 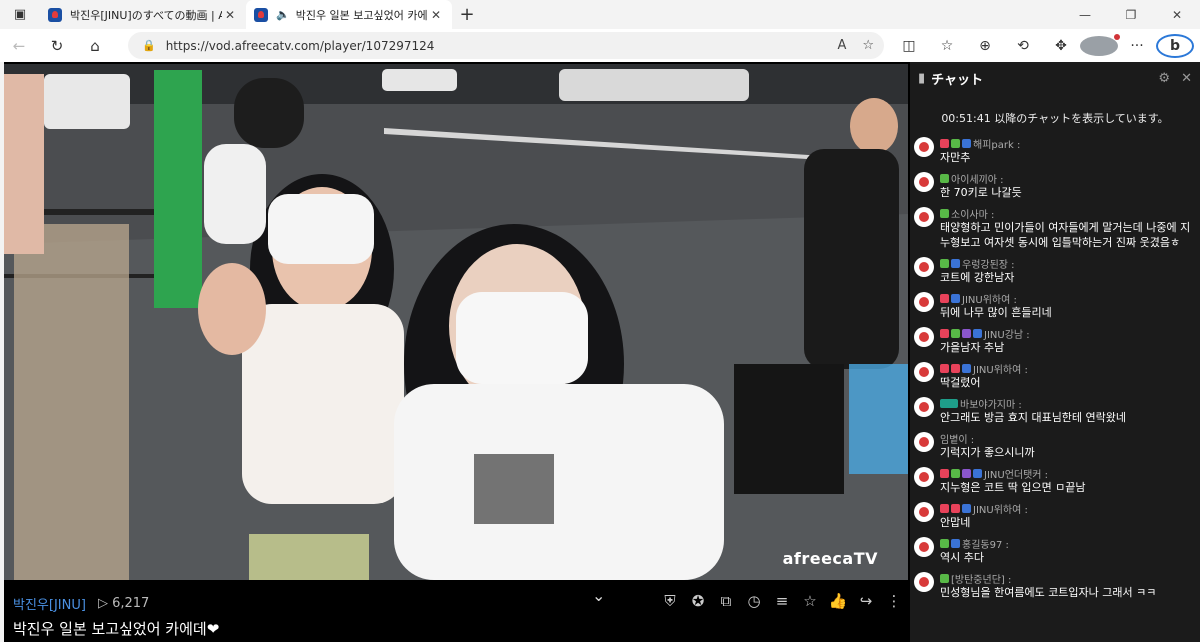 What do you see at coordinates (988, 263) in the screenshot?
I see `chat-username: 우렁강된장 :` at bounding box center [988, 263].